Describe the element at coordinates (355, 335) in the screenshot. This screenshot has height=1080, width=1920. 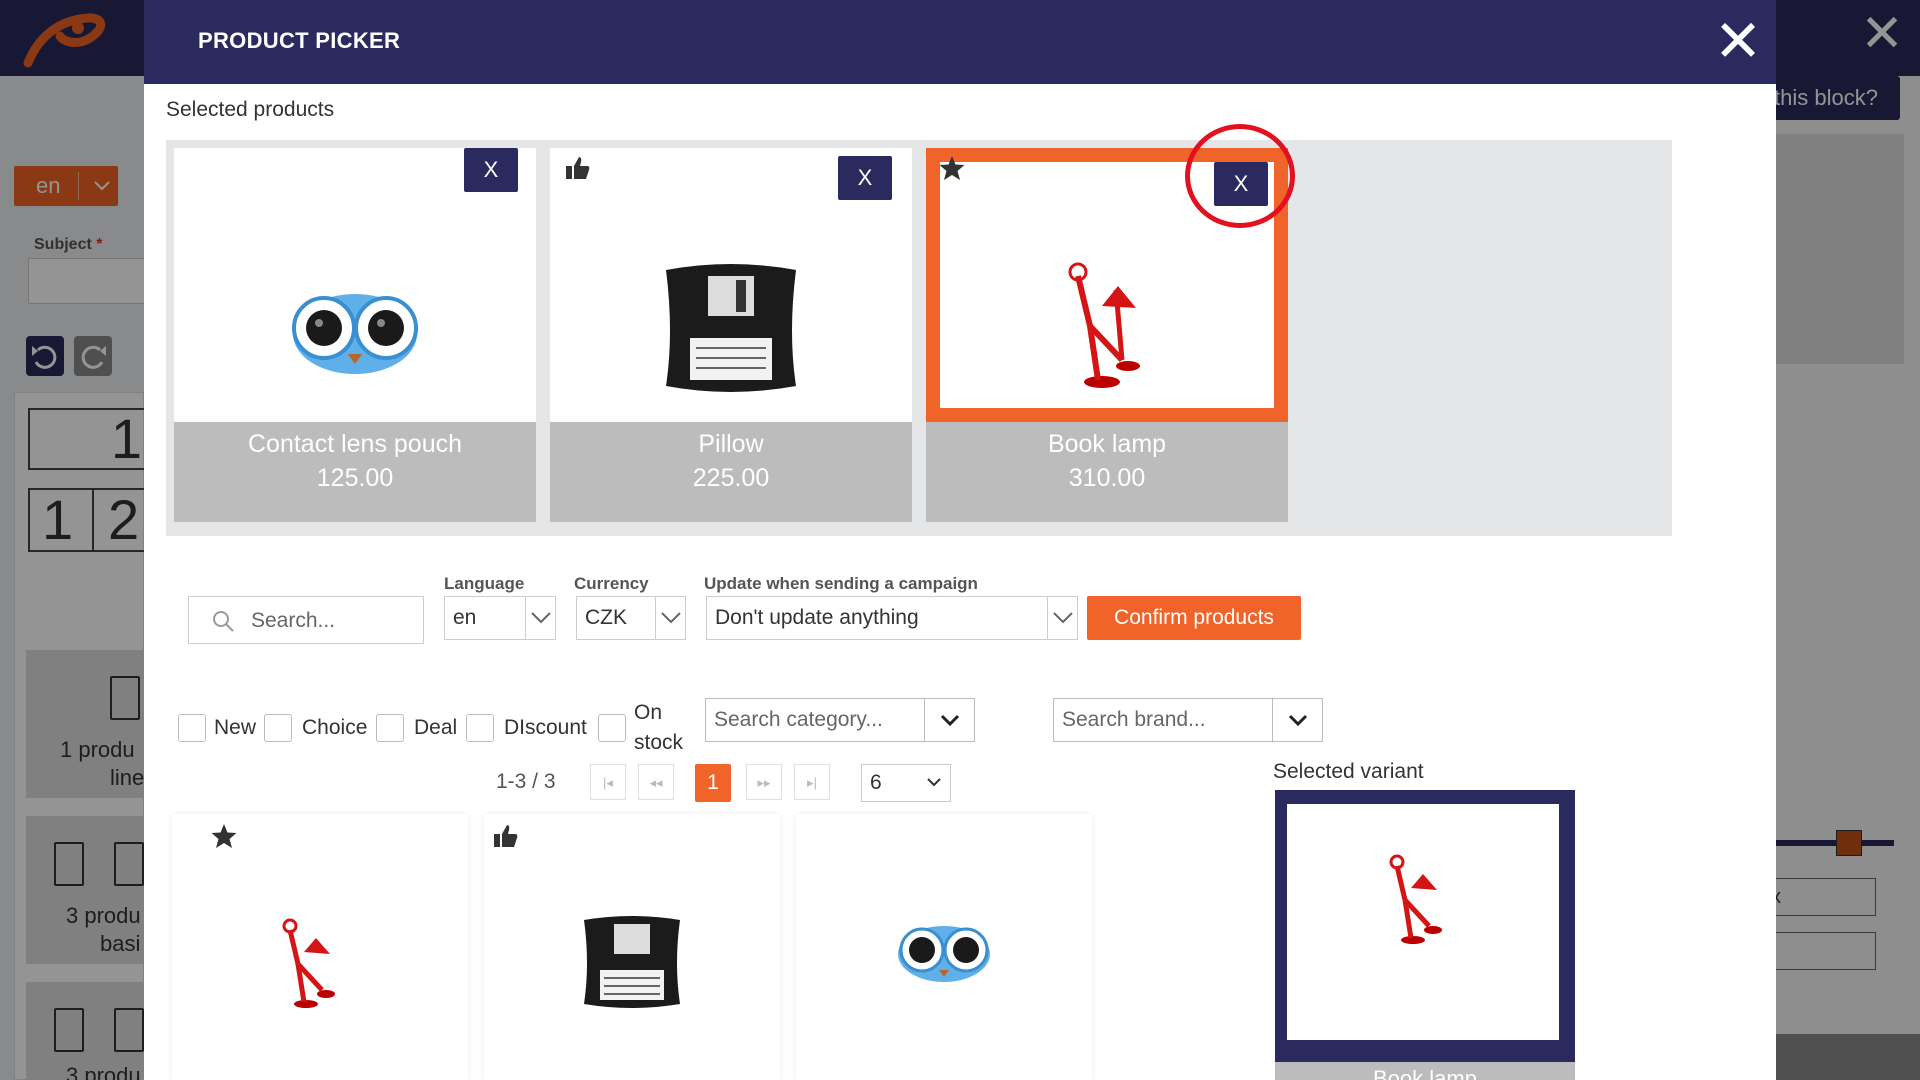
I see `selected-product-card: X Contact lens pouch 125.00` at that location.